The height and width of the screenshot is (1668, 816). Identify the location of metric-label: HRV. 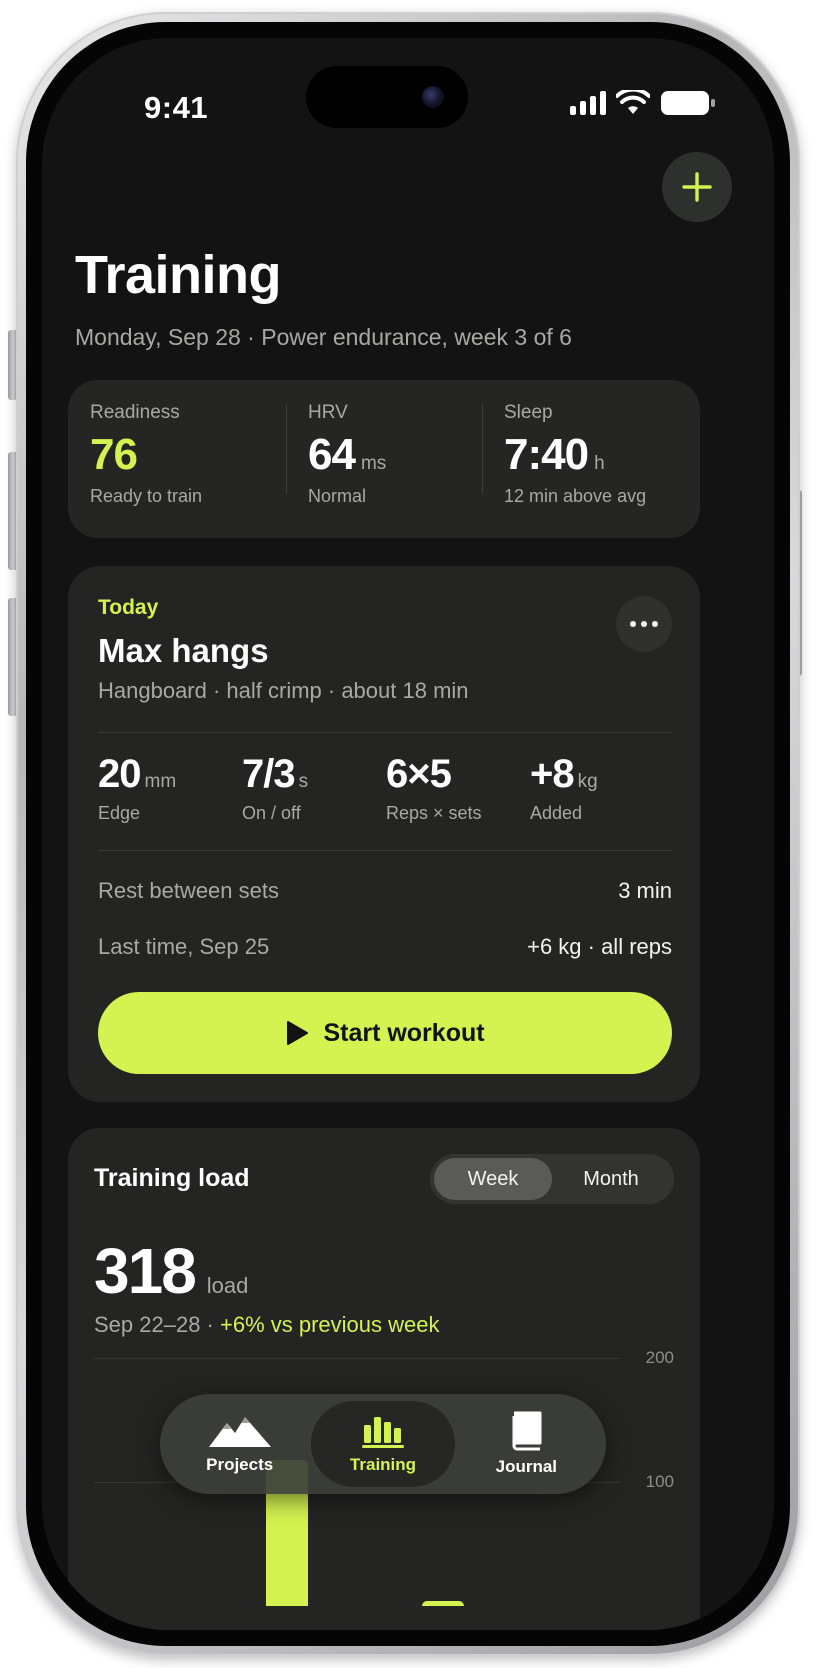
(328, 412).